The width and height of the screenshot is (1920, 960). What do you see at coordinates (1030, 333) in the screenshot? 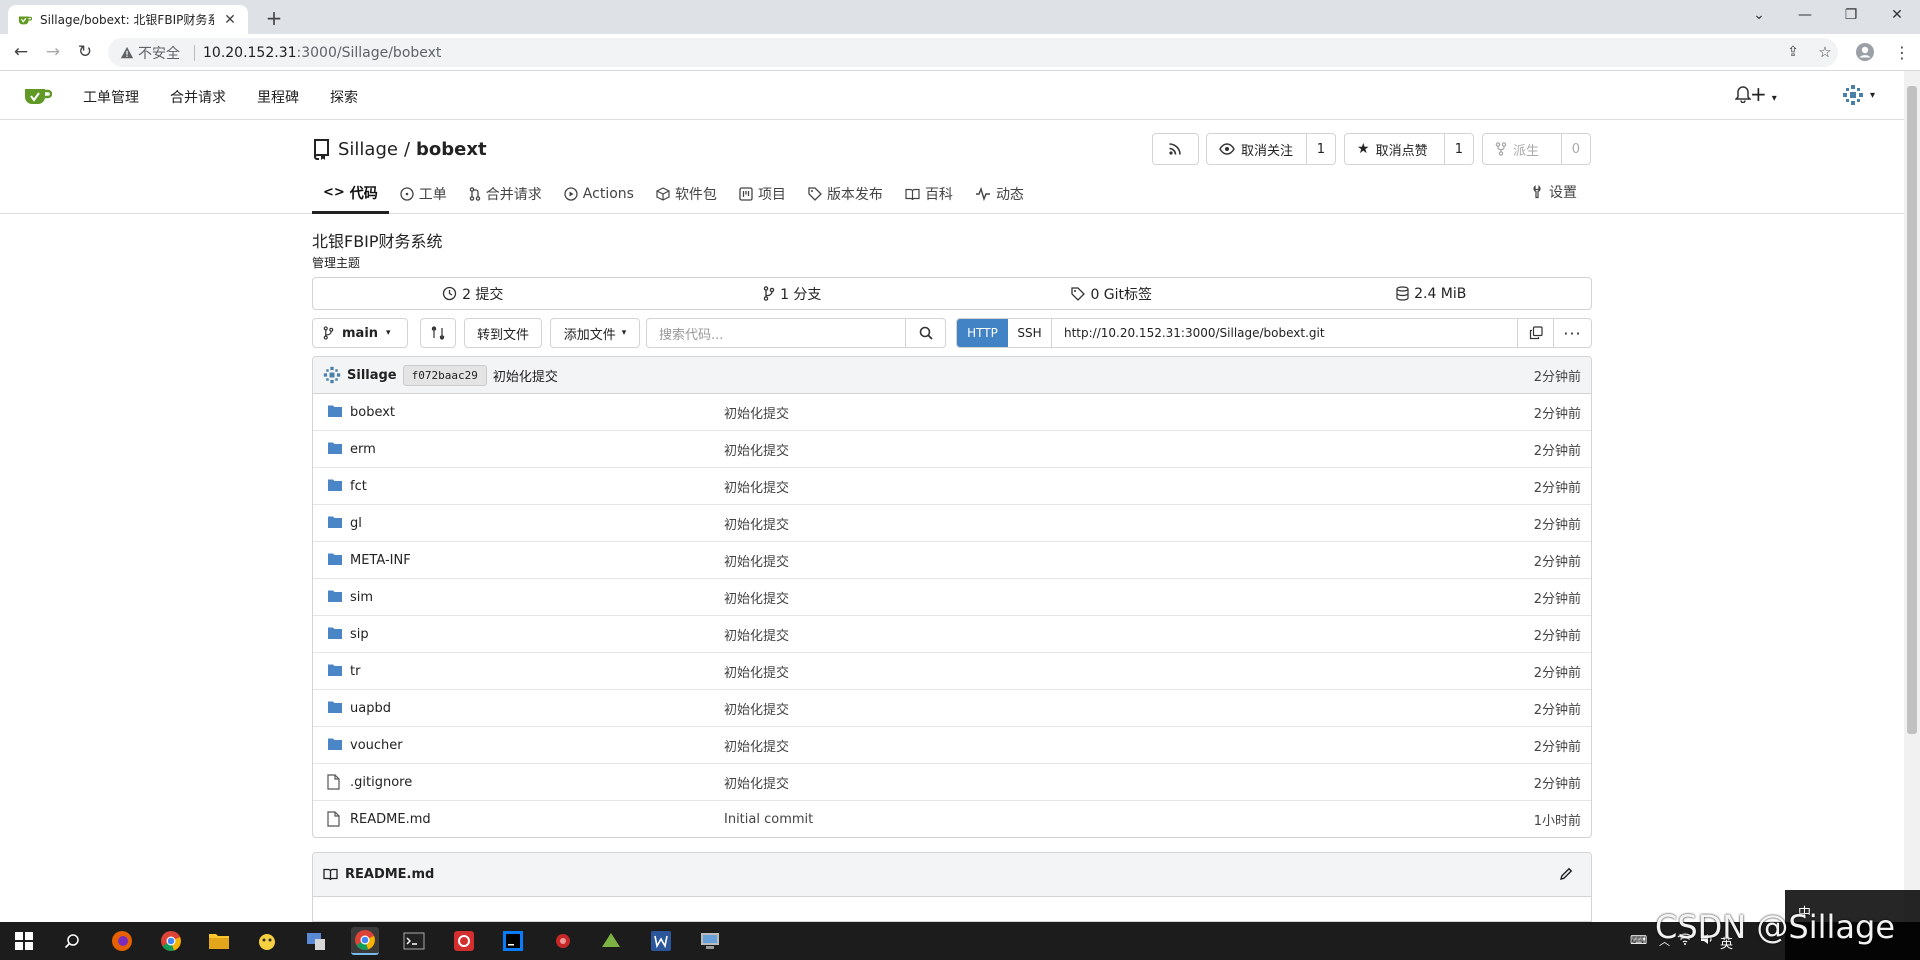
I see `ssh-clone-button: SSH` at bounding box center [1030, 333].